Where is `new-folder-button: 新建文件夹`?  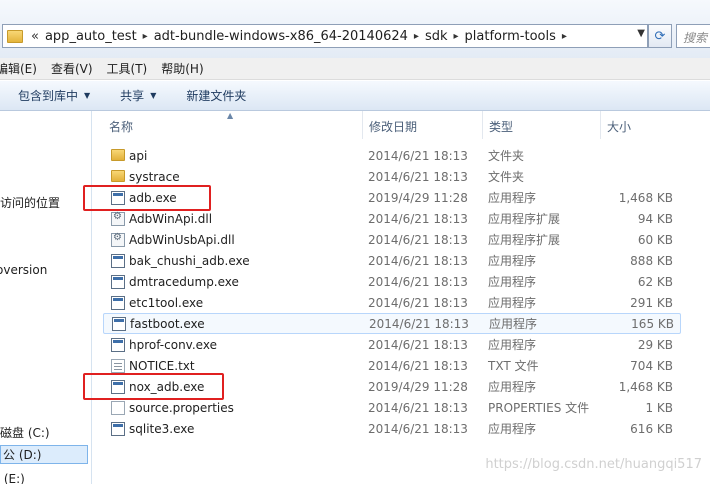
new-folder-button: 新建文件夹 is located at coordinates (216, 95).